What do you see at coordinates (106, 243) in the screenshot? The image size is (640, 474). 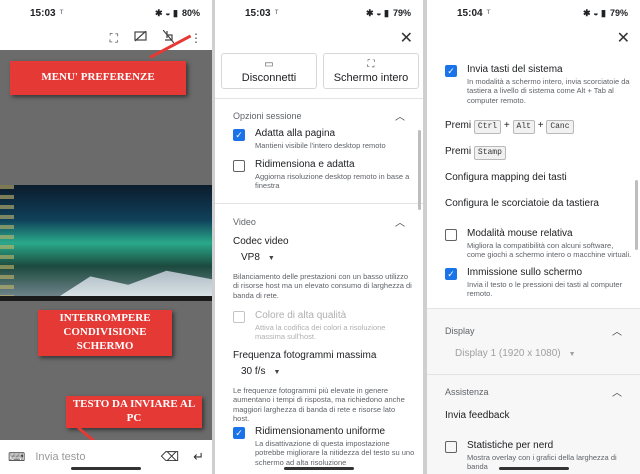 I see `remote-desktop-view` at bounding box center [106, 243].